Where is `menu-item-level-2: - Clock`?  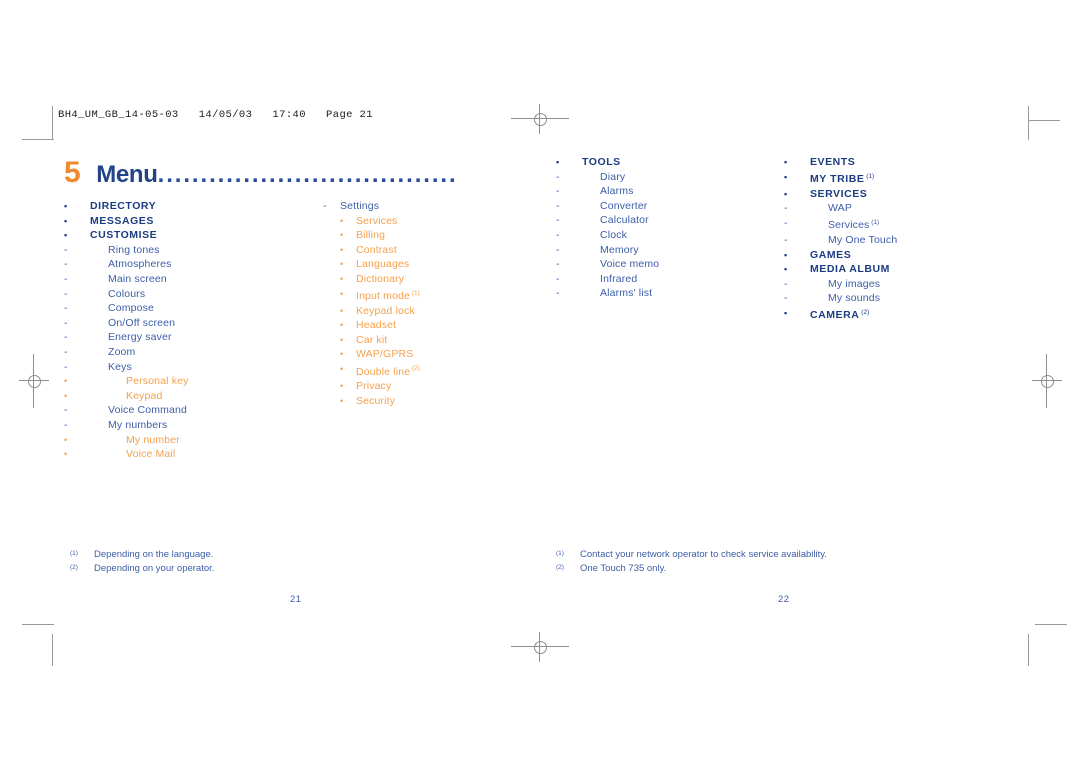 menu-item-level-2: - Clock is located at coordinates (607, 235).